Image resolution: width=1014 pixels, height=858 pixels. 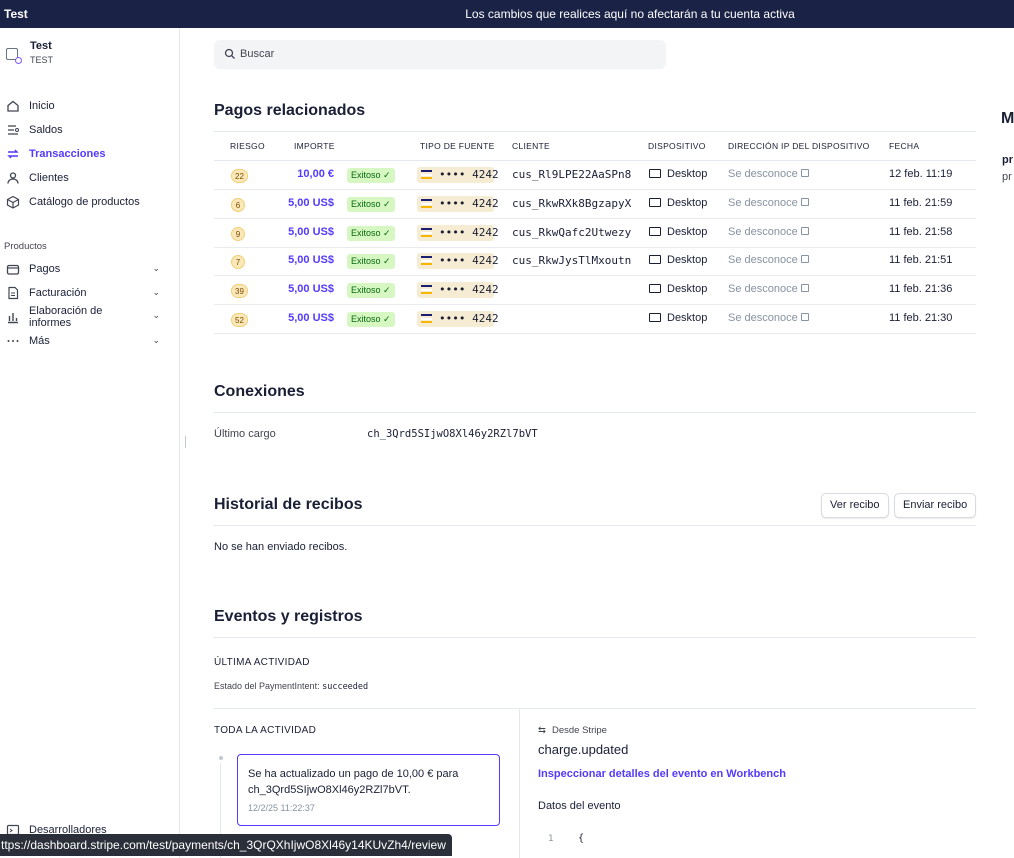 What do you see at coordinates (452, 434) in the screenshot?
I see `last-charge-link: ch_3Qrd5SIjwO8Xl46y2RZl7bVT` at bounding box center [452, 434].